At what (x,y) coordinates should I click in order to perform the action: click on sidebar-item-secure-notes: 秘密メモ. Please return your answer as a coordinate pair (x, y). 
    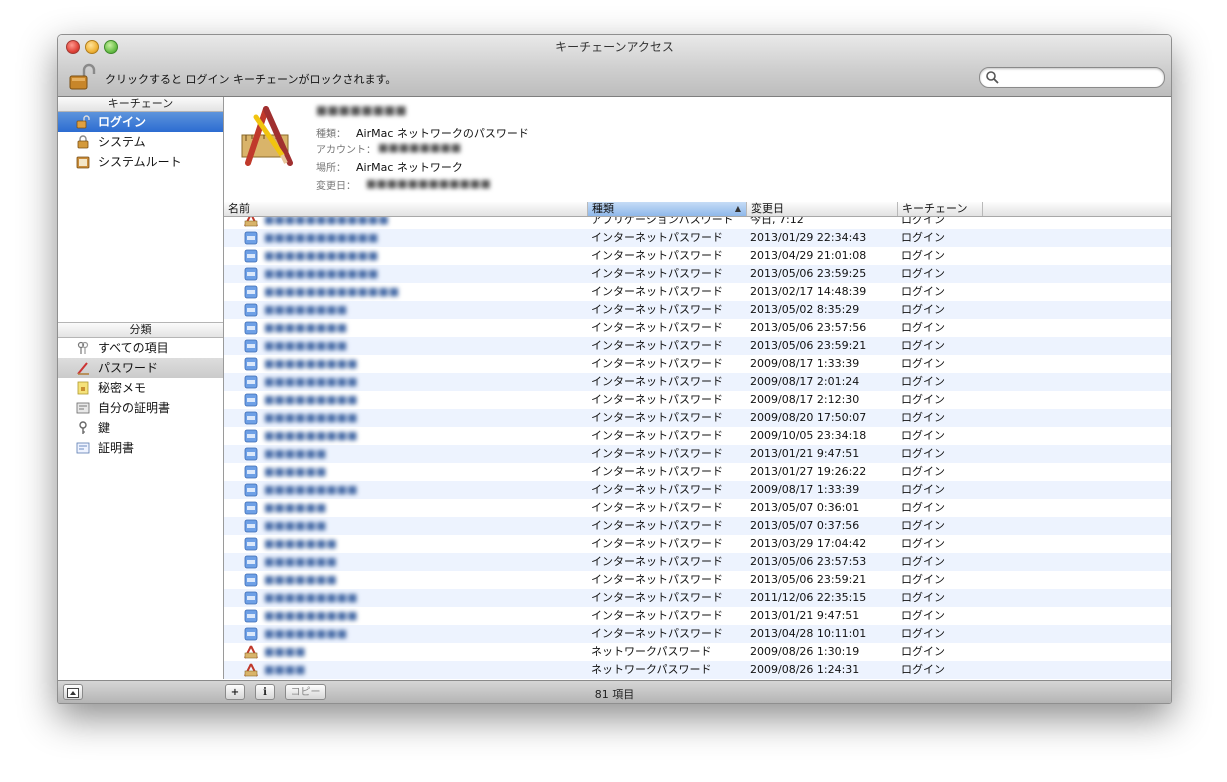
    Looking at the image, I should click on (140, 388).